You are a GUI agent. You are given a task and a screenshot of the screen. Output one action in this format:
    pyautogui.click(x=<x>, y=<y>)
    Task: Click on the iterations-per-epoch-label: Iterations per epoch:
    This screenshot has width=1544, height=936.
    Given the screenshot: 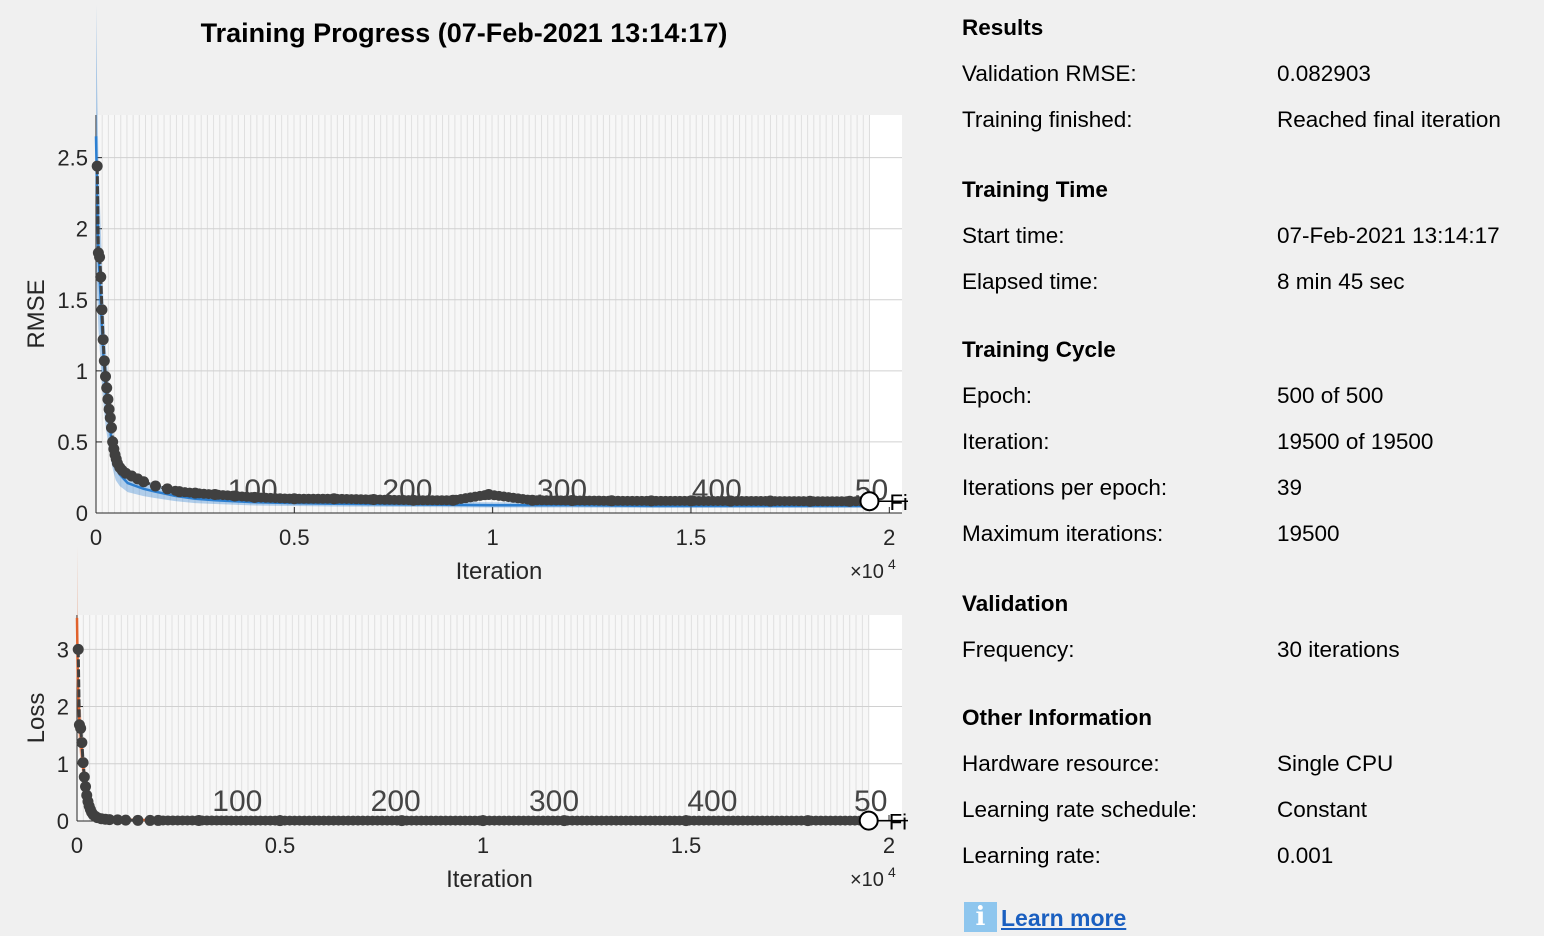 What is the action you would take?
    pyautogui.click(x=1065, y=487)
    